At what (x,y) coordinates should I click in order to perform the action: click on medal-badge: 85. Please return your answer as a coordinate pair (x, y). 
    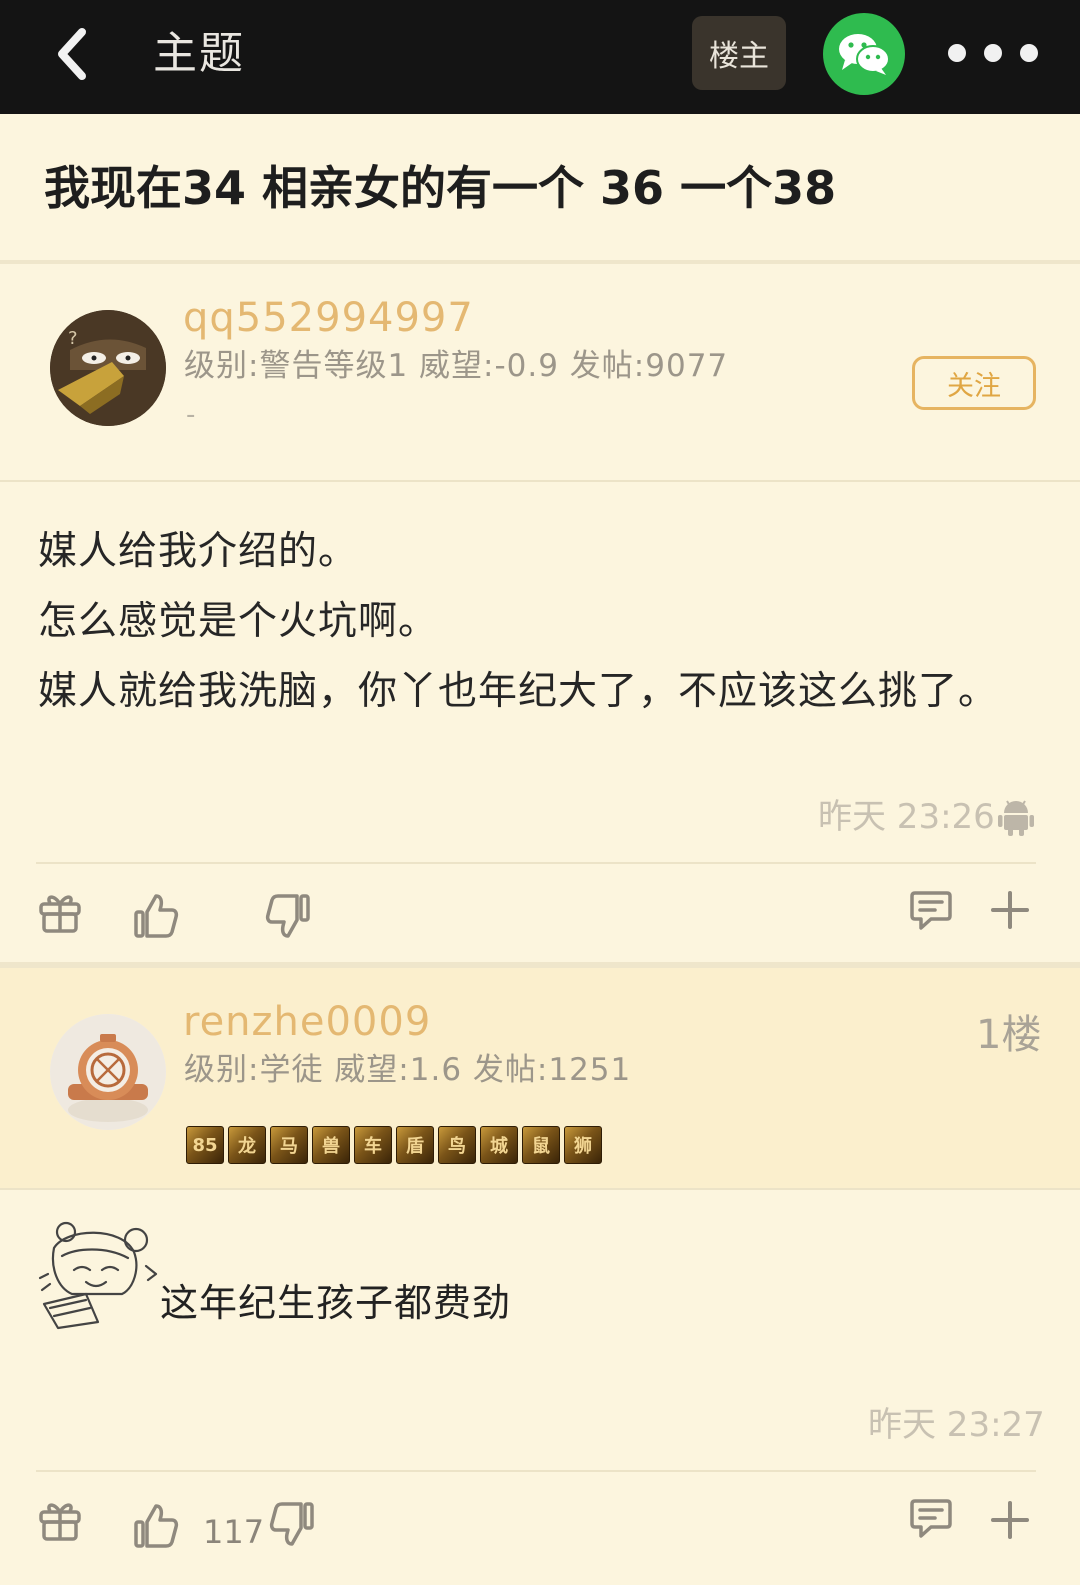
    Looking at the image, I should click on (205, 1145).